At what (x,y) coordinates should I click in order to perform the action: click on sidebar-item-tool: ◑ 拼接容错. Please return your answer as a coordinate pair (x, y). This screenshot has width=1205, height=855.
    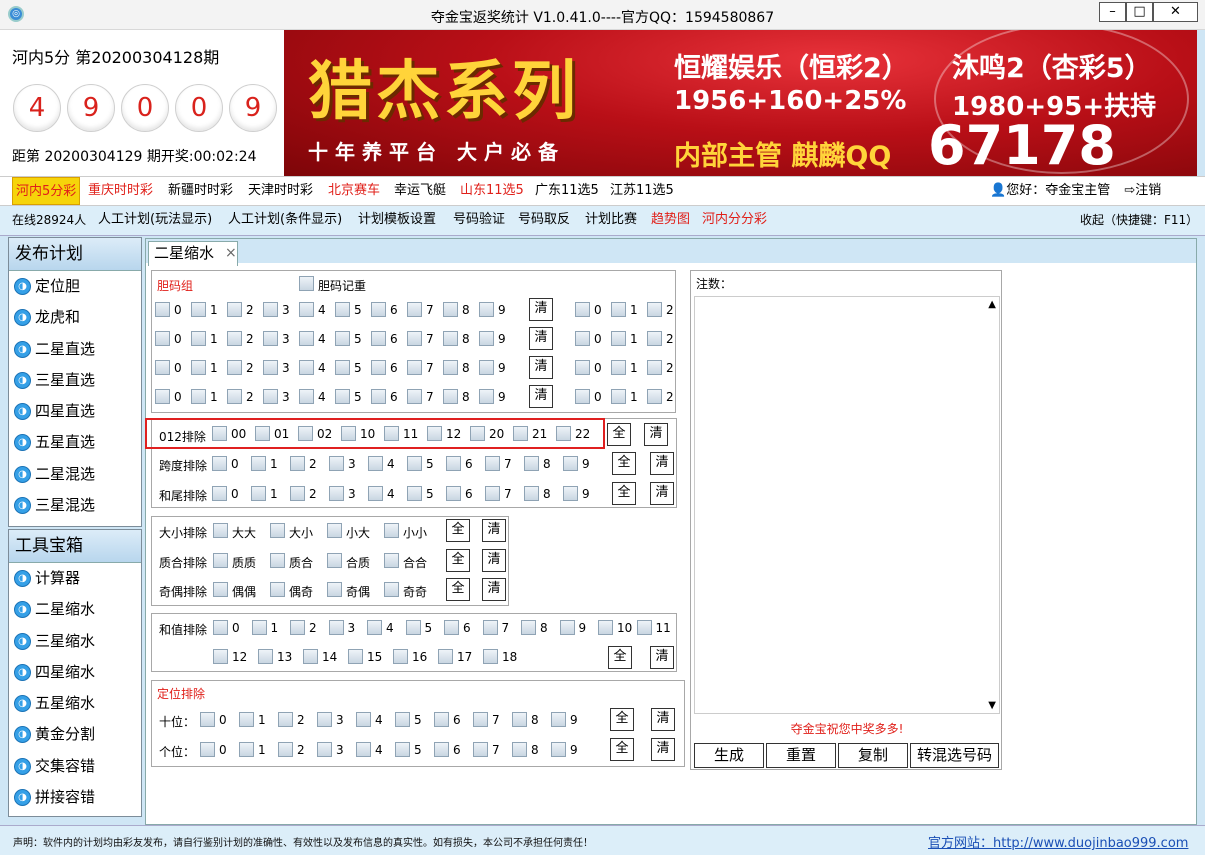
    Looking at the image, I should click on (75, 797).